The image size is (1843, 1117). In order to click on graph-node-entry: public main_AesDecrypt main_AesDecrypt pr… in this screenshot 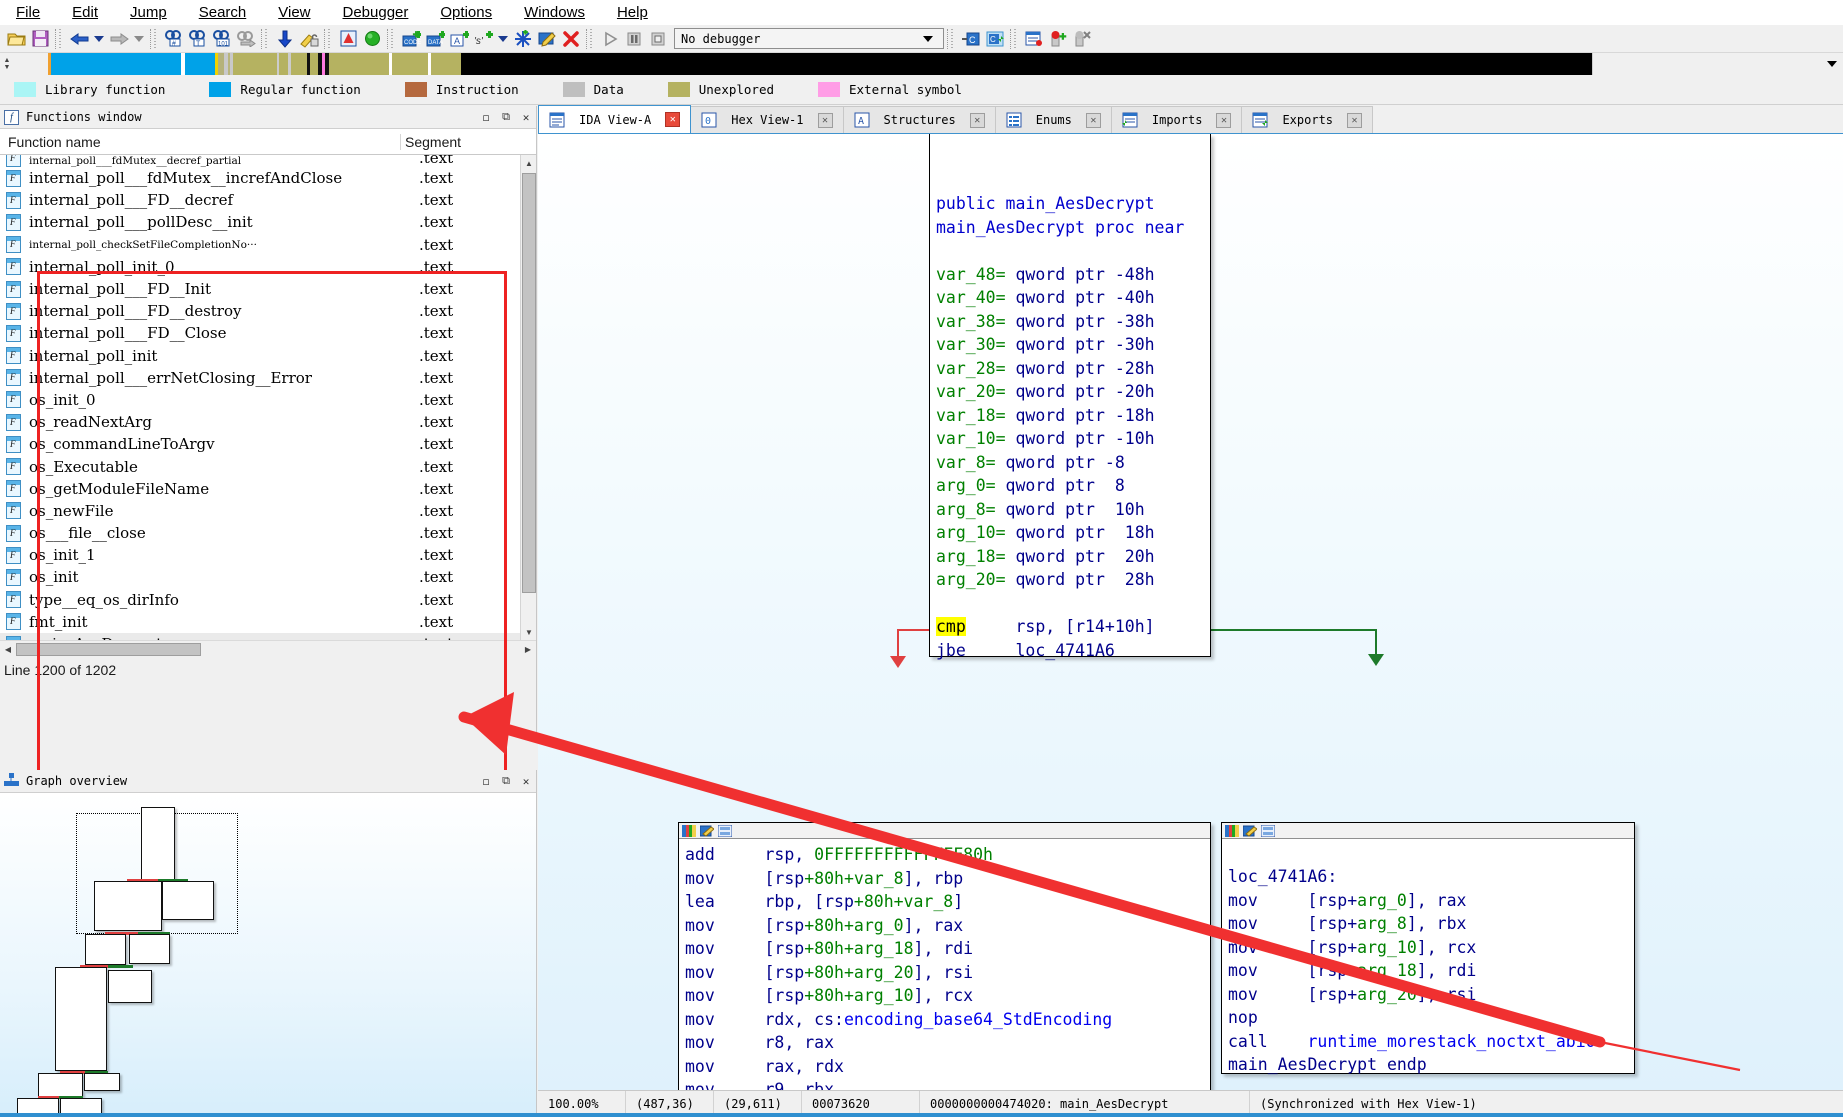, I will do `click(1070, 397)`.